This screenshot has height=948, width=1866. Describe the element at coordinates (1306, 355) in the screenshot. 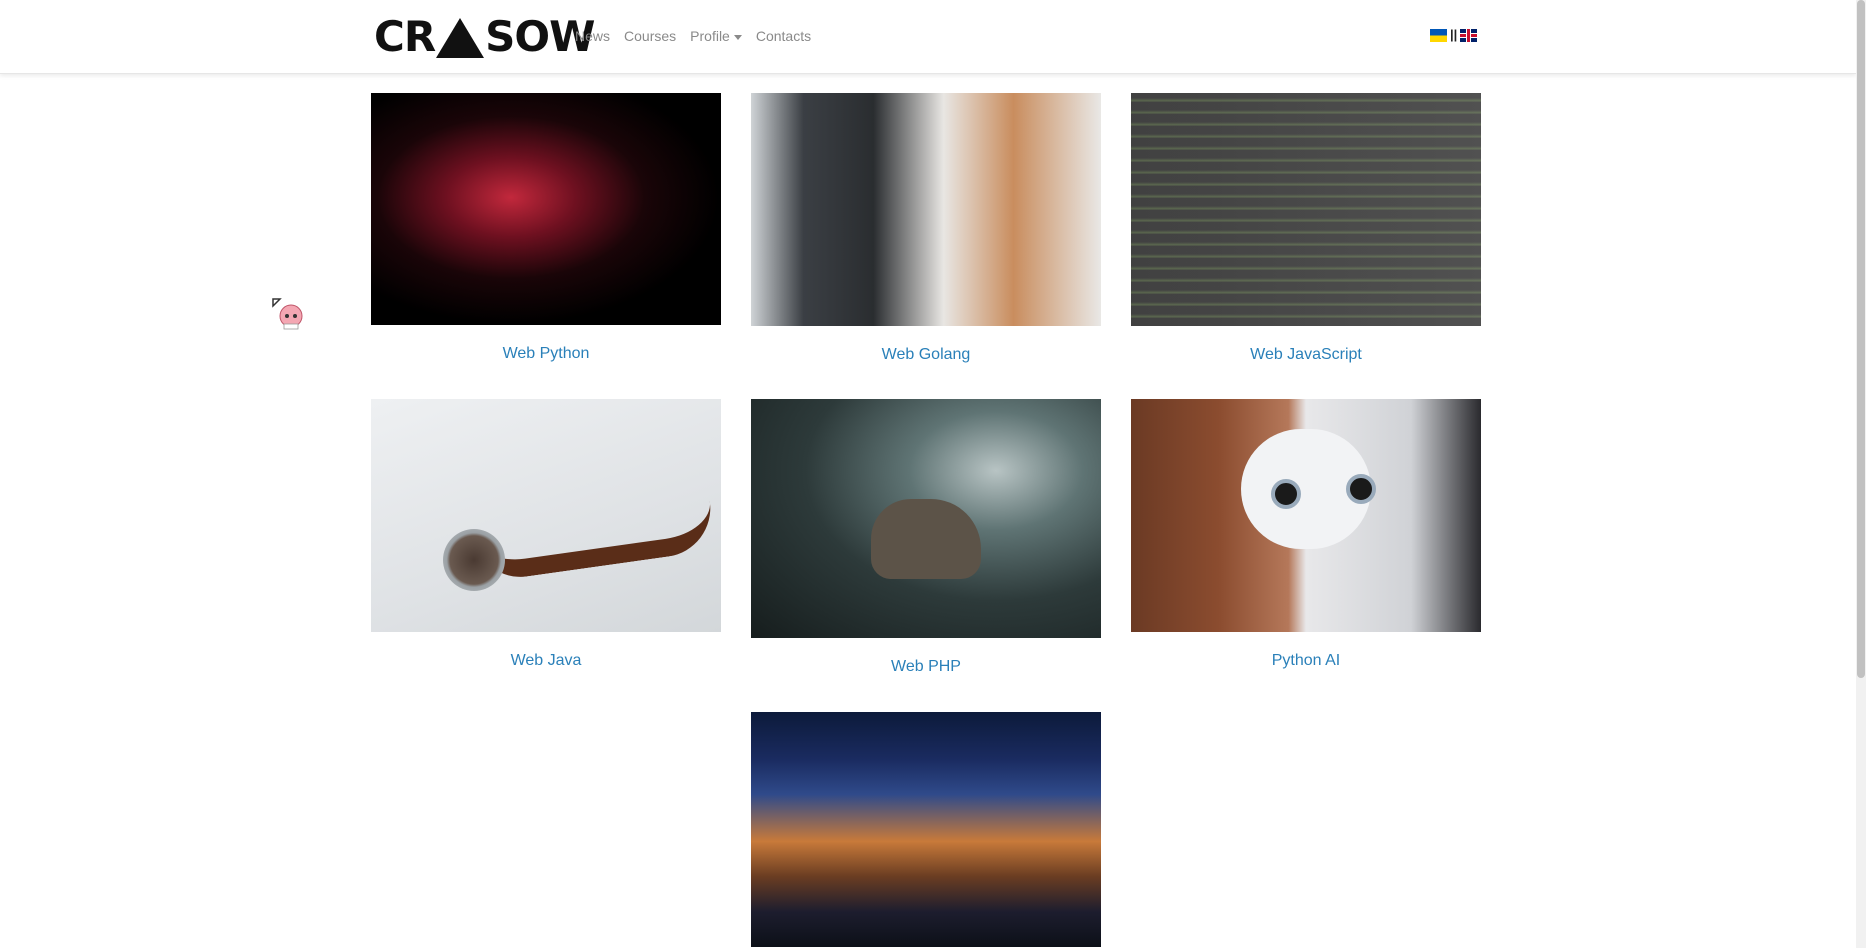

I see `course-title: Web JavaScript` at that location.